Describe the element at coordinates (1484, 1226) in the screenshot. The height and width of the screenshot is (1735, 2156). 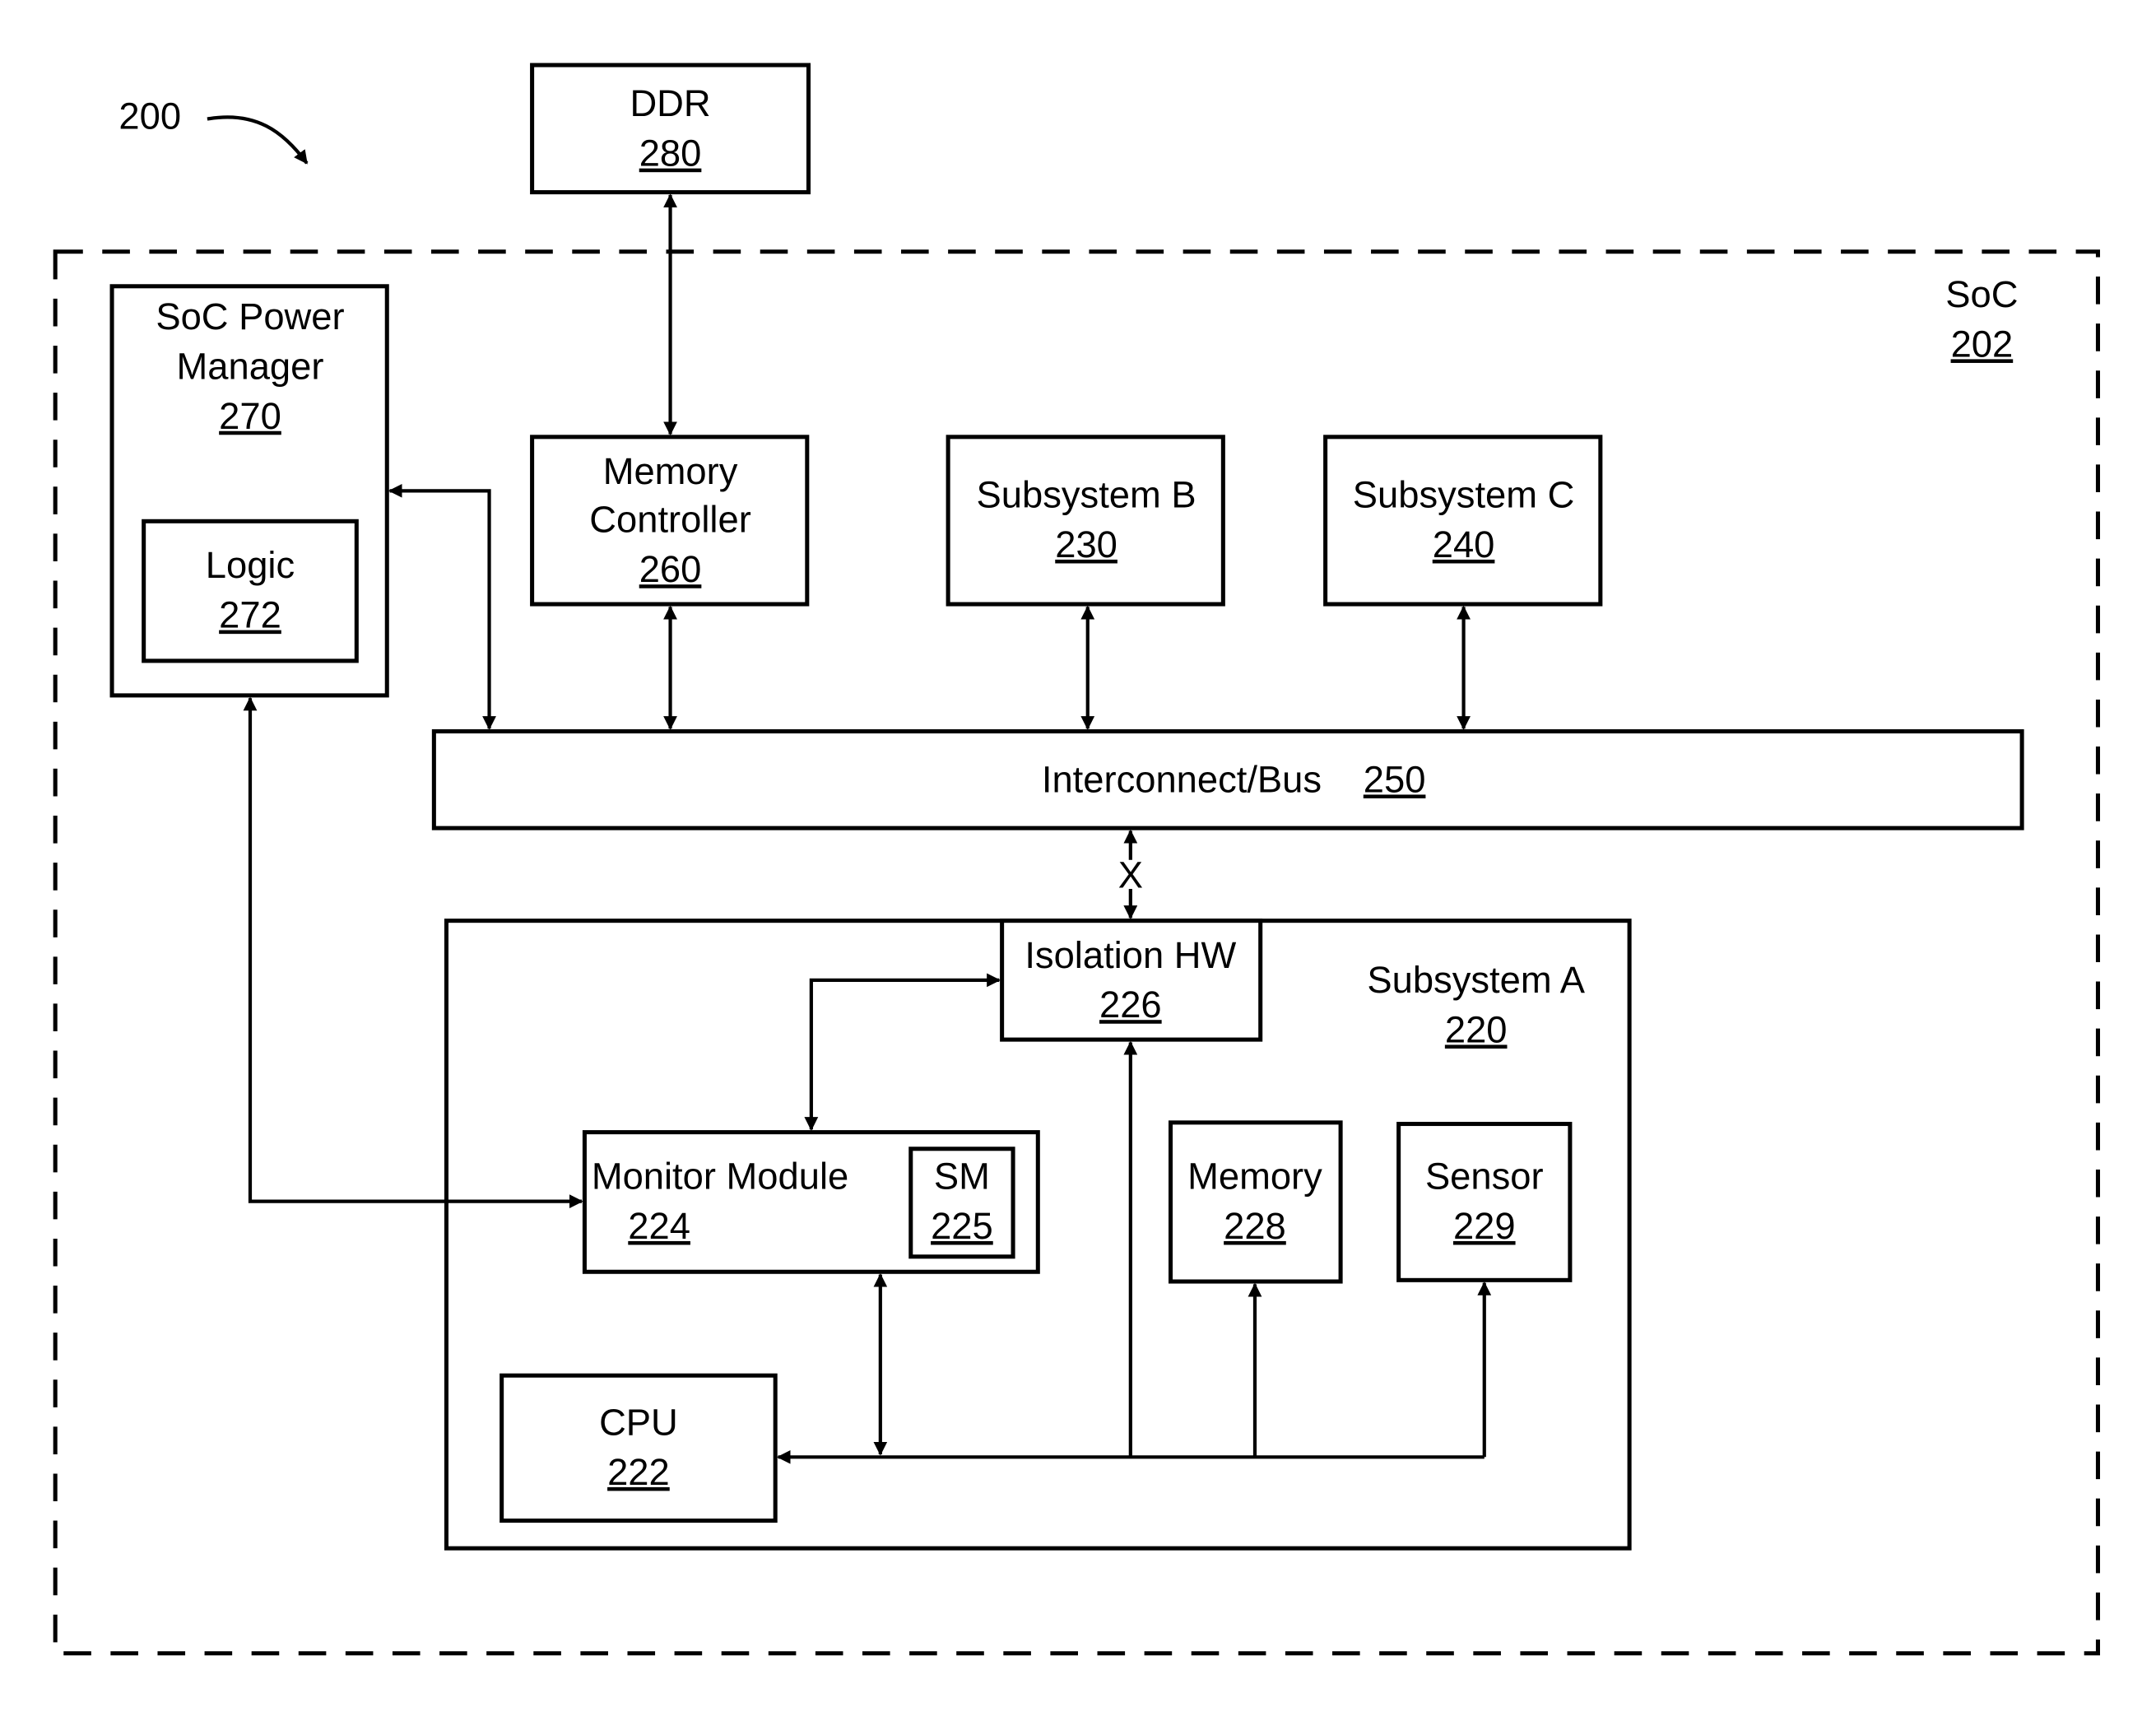
I see `sensor-number: 229` at that location.